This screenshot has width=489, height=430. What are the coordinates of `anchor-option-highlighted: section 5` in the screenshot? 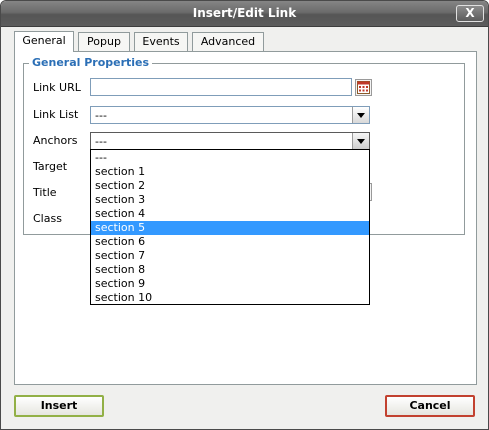 It's located at (230, 228).